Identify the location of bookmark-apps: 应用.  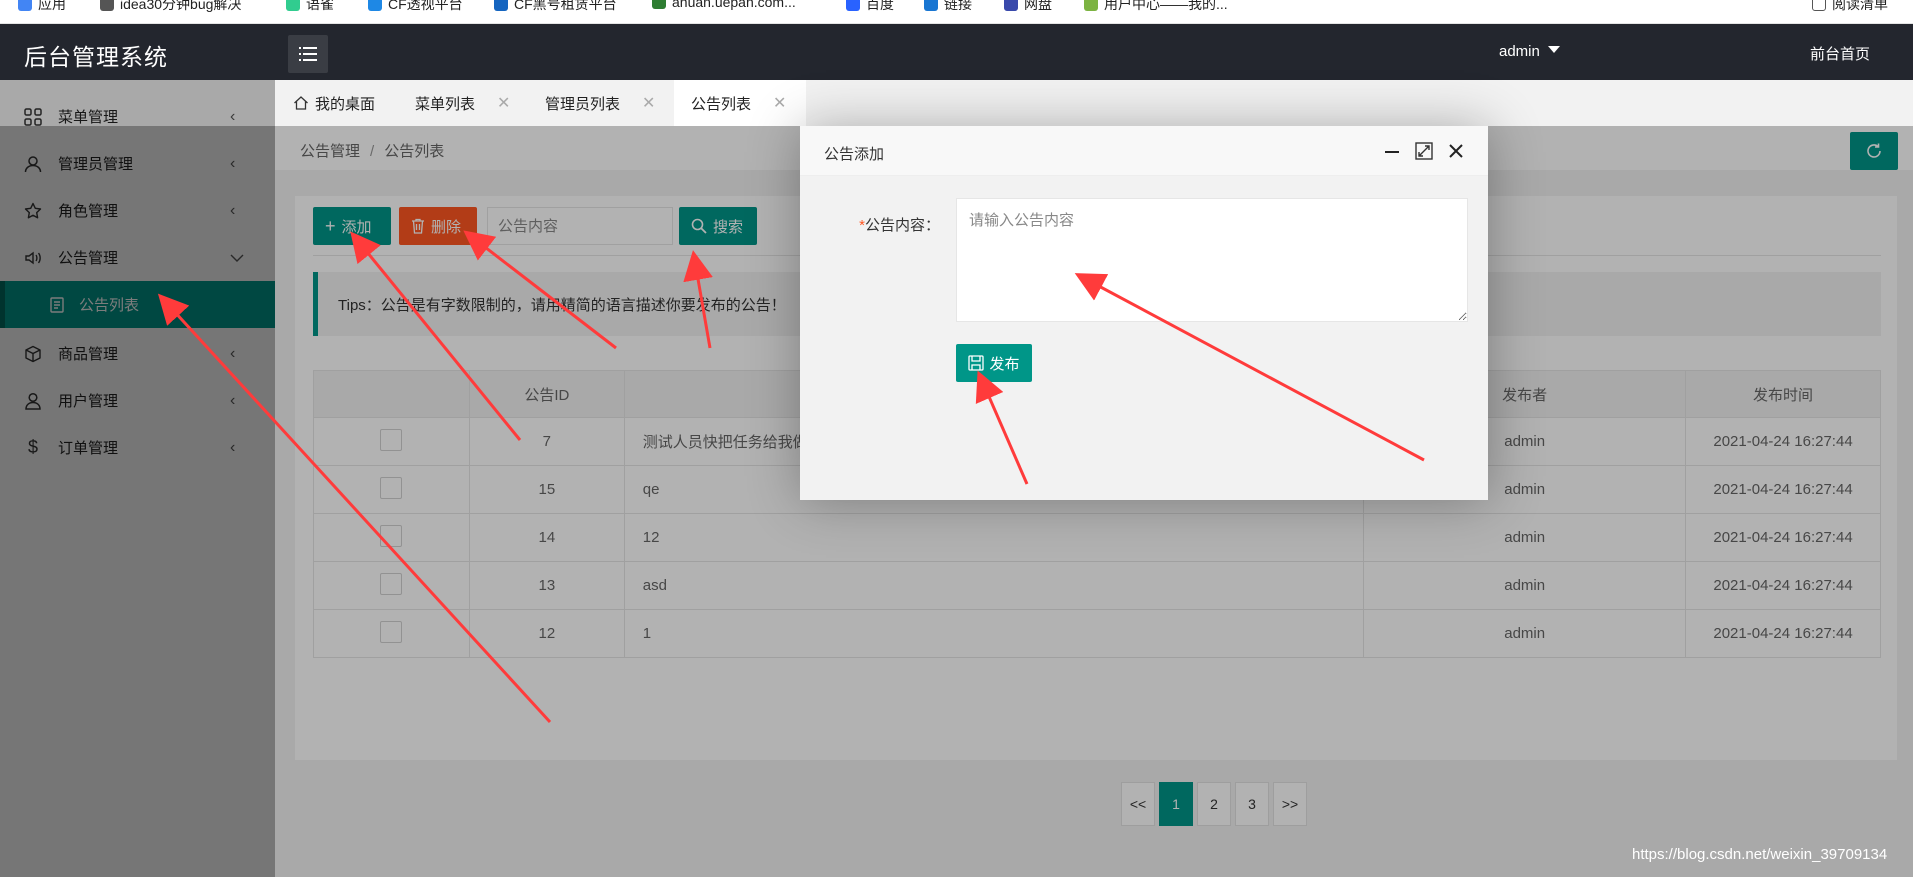
(42, 7).